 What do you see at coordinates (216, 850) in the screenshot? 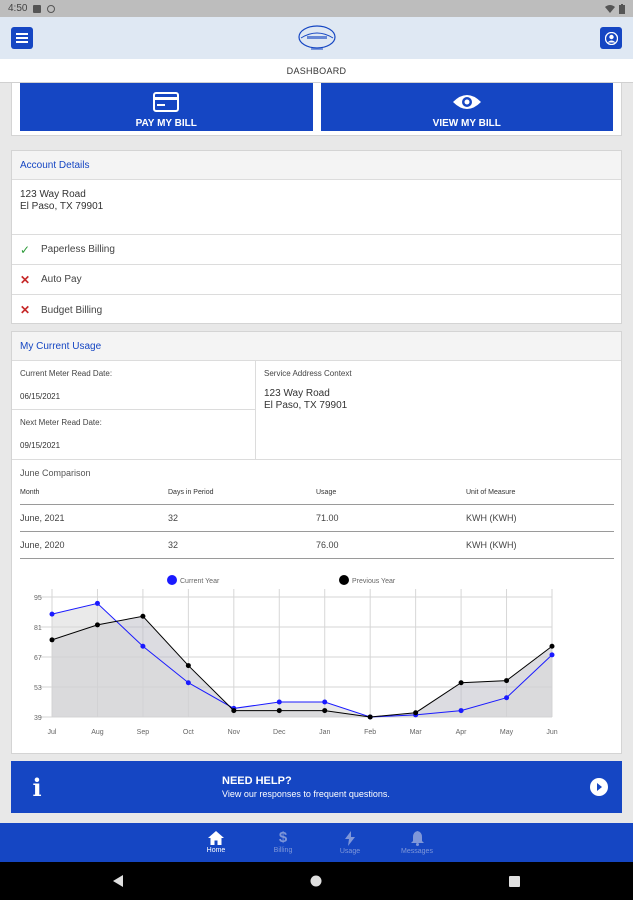
I see `tab-label: Home` at bounding box center [216, 850].